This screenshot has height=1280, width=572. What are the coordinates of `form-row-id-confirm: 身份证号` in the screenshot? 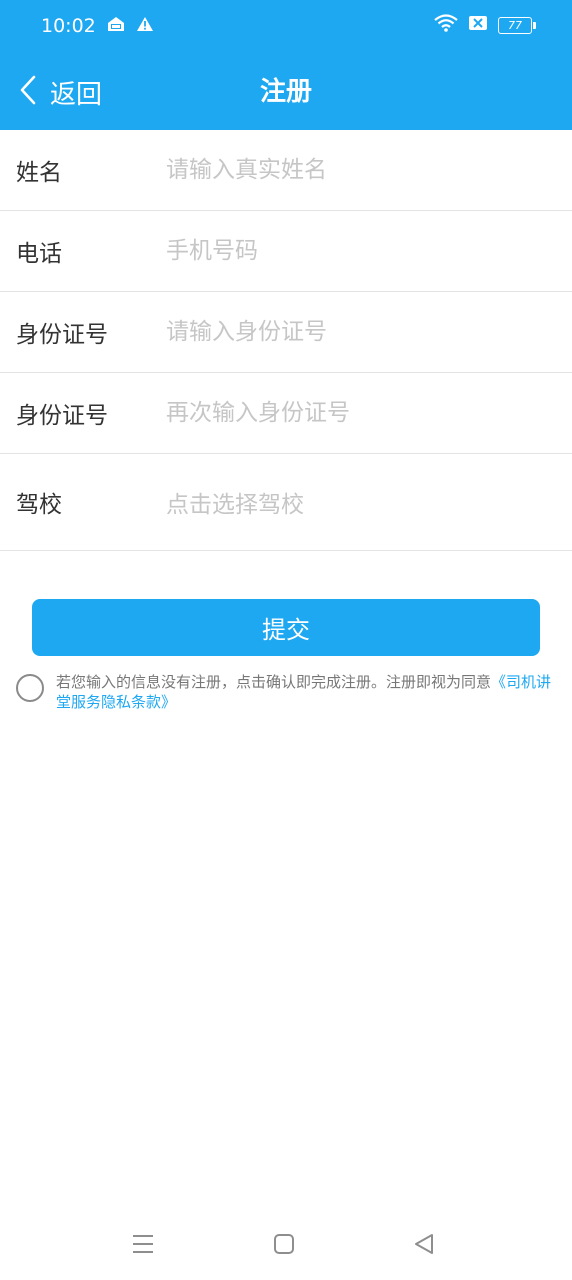 It's located at (286, 413).